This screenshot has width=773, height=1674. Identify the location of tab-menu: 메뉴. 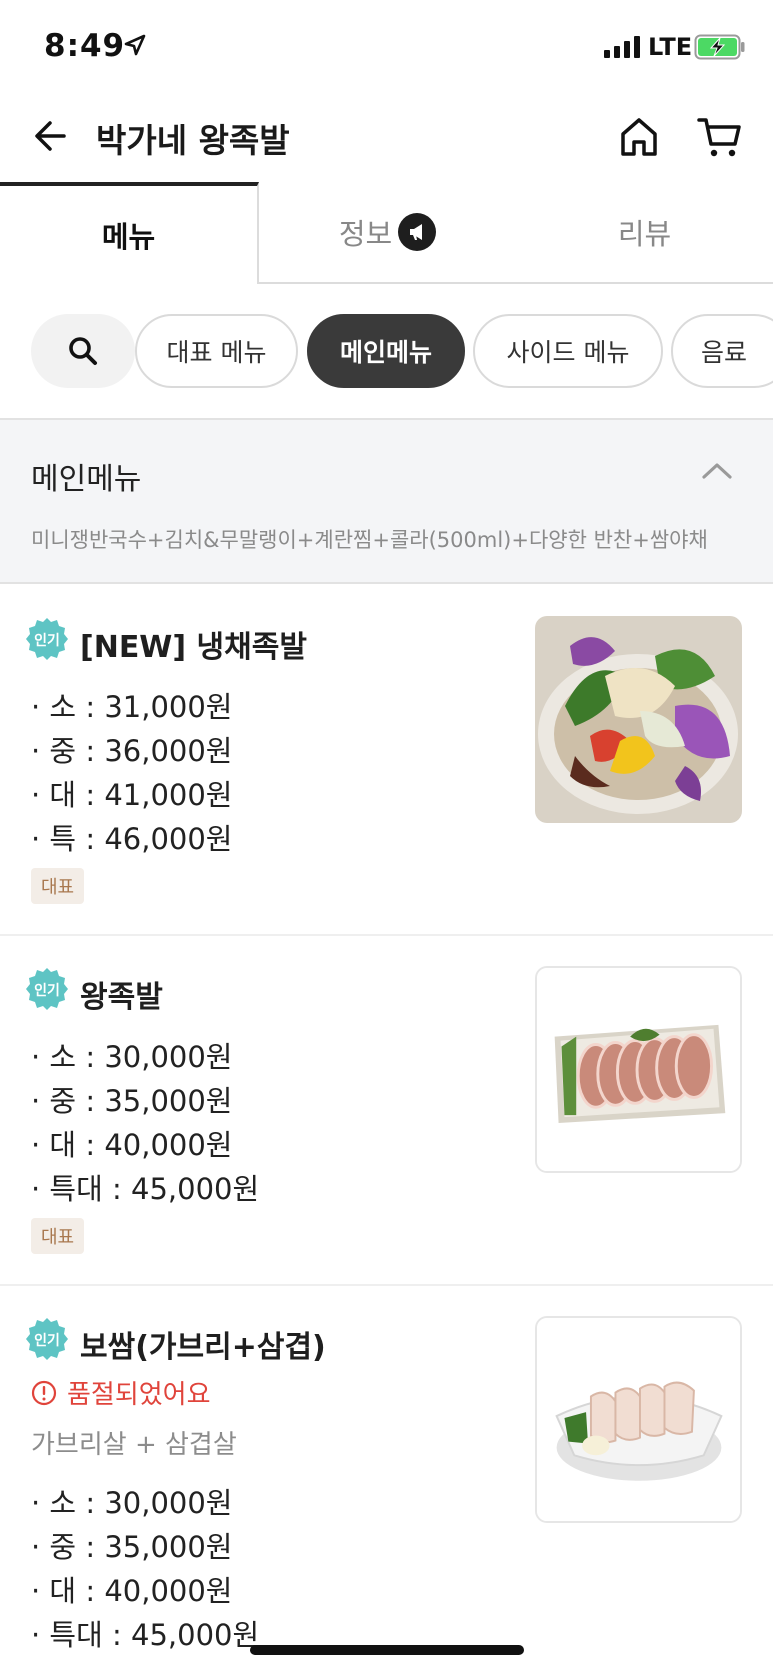
(129, 233).